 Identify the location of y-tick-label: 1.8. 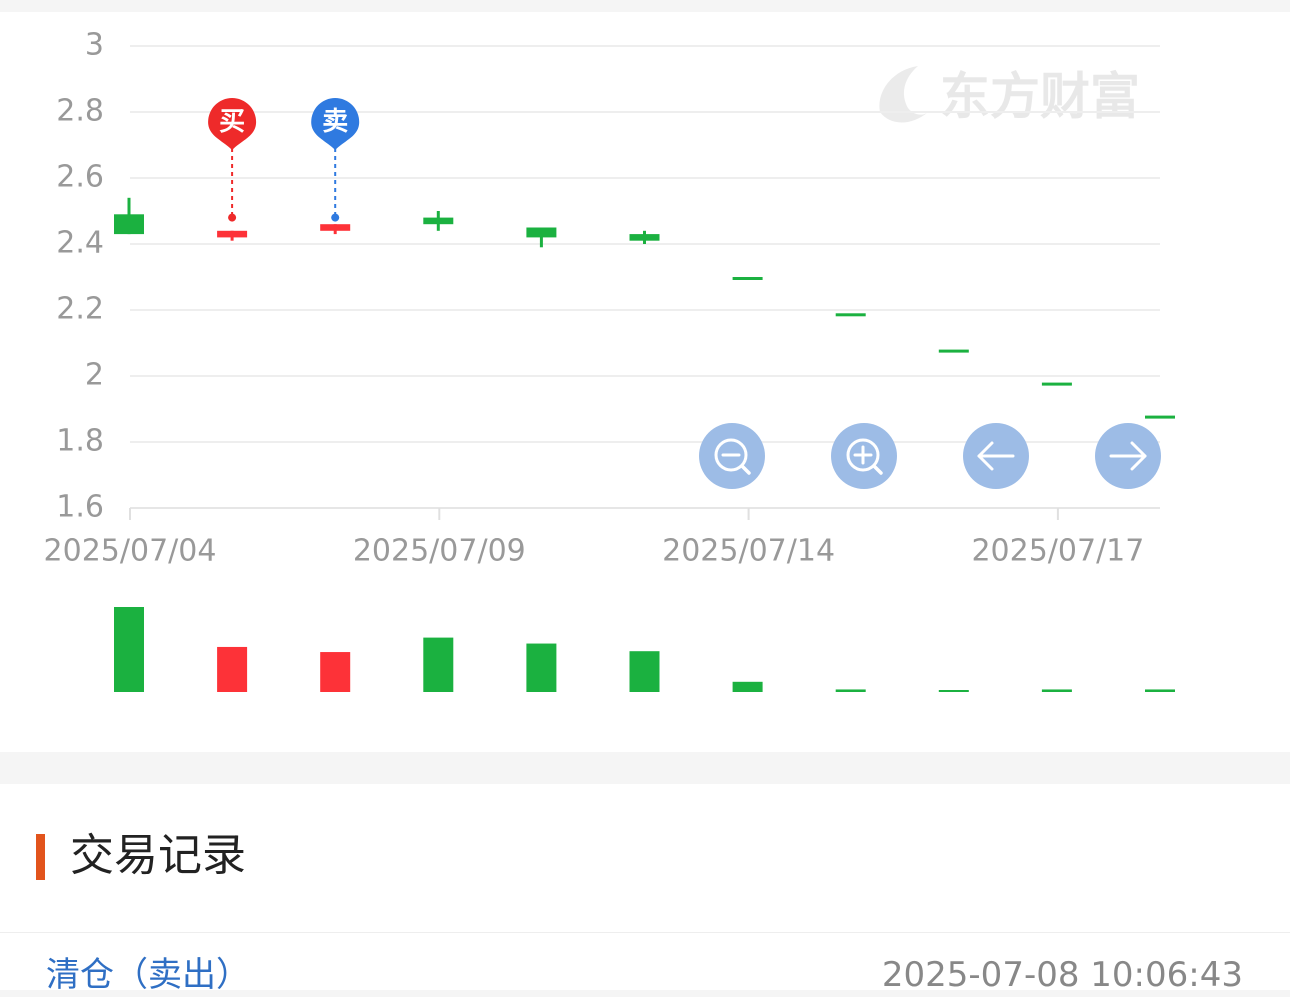
(80, 441).